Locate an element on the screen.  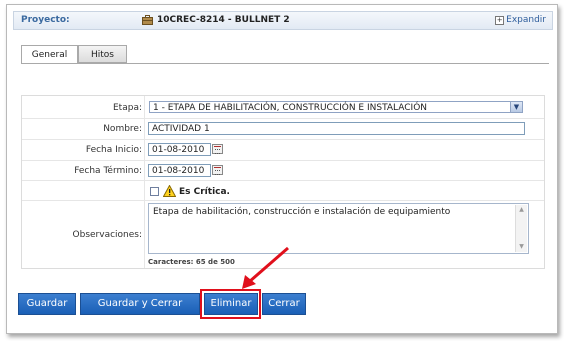
chevron-down-icon: ▼ is located at coordinates (516, 107).